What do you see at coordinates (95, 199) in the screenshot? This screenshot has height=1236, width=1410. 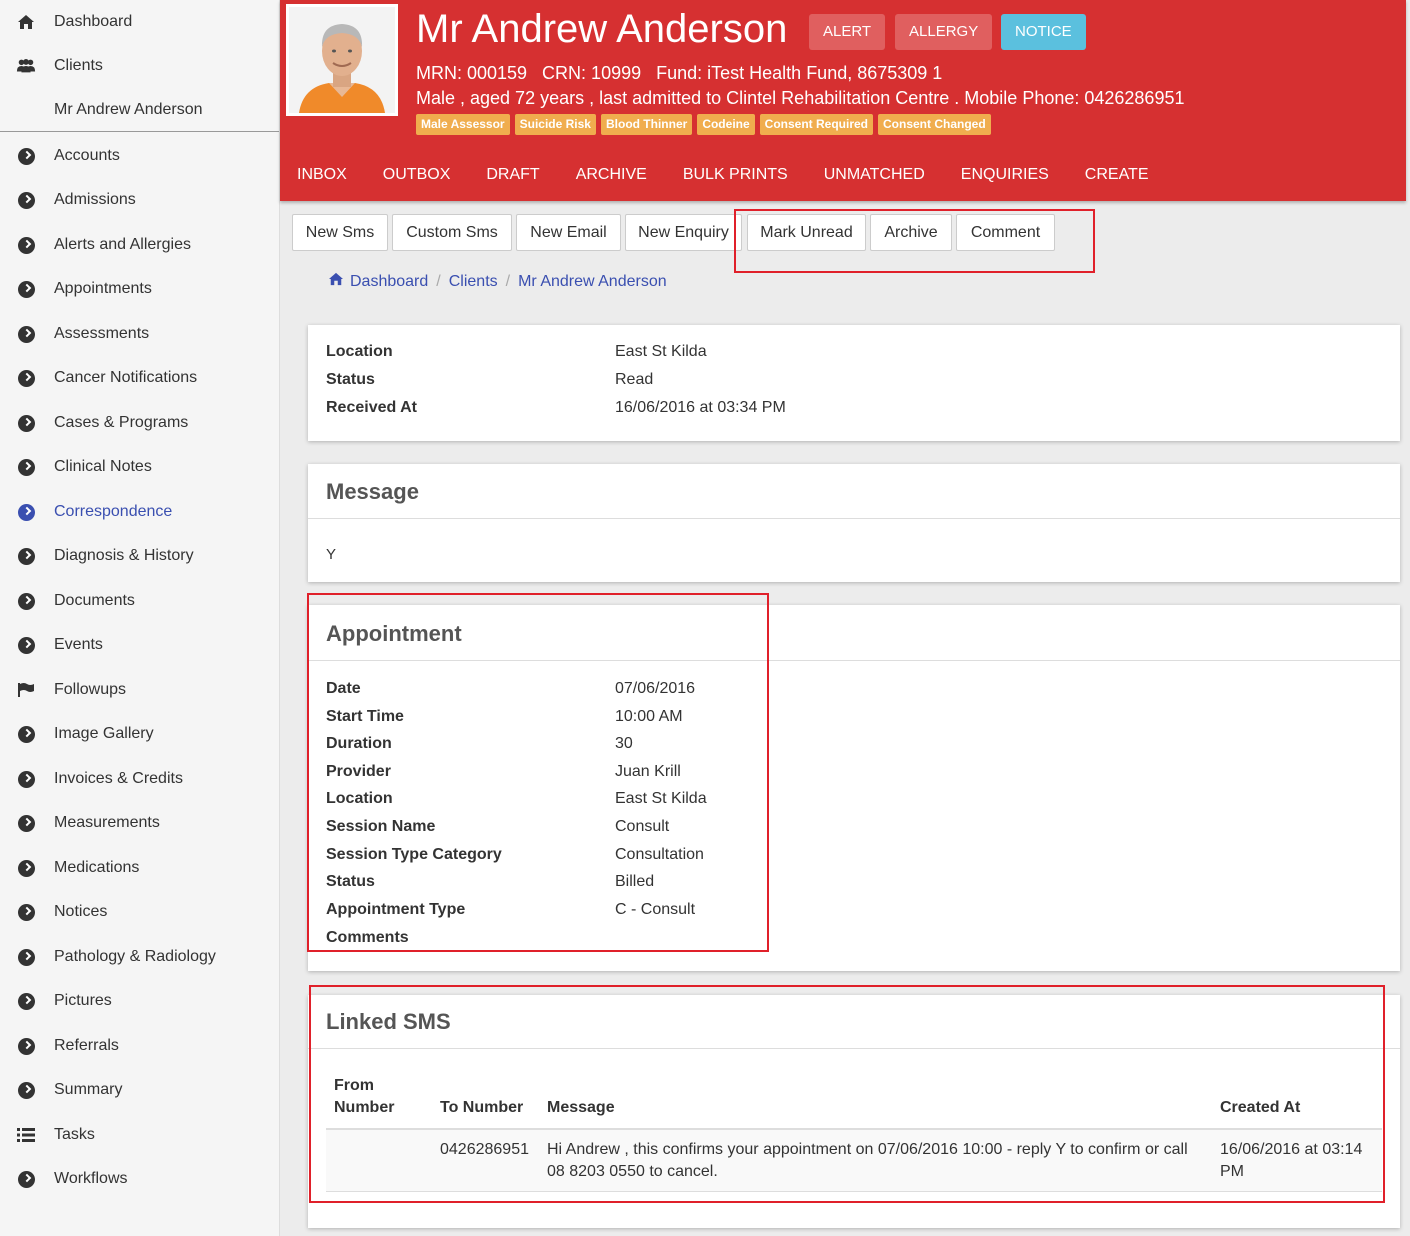 I see `sidebar-item-label: Admissions` at bounding box center [95, 199].